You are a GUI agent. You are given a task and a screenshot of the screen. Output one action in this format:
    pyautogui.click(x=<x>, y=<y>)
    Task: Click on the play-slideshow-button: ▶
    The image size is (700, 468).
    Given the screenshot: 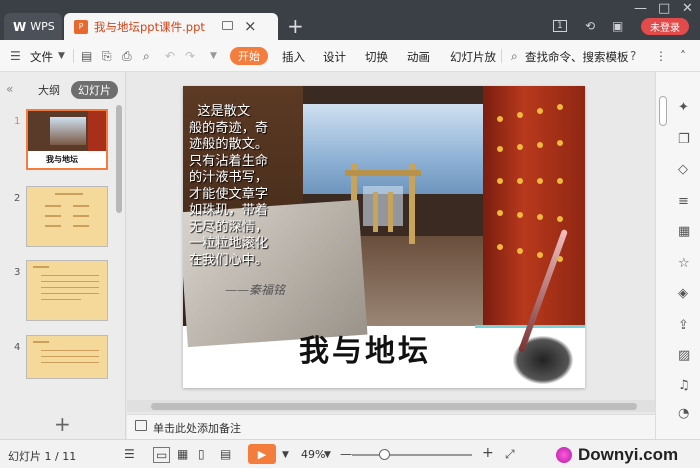 What is the action you would take?
    pyautogui.click(x=262, y=454)
    